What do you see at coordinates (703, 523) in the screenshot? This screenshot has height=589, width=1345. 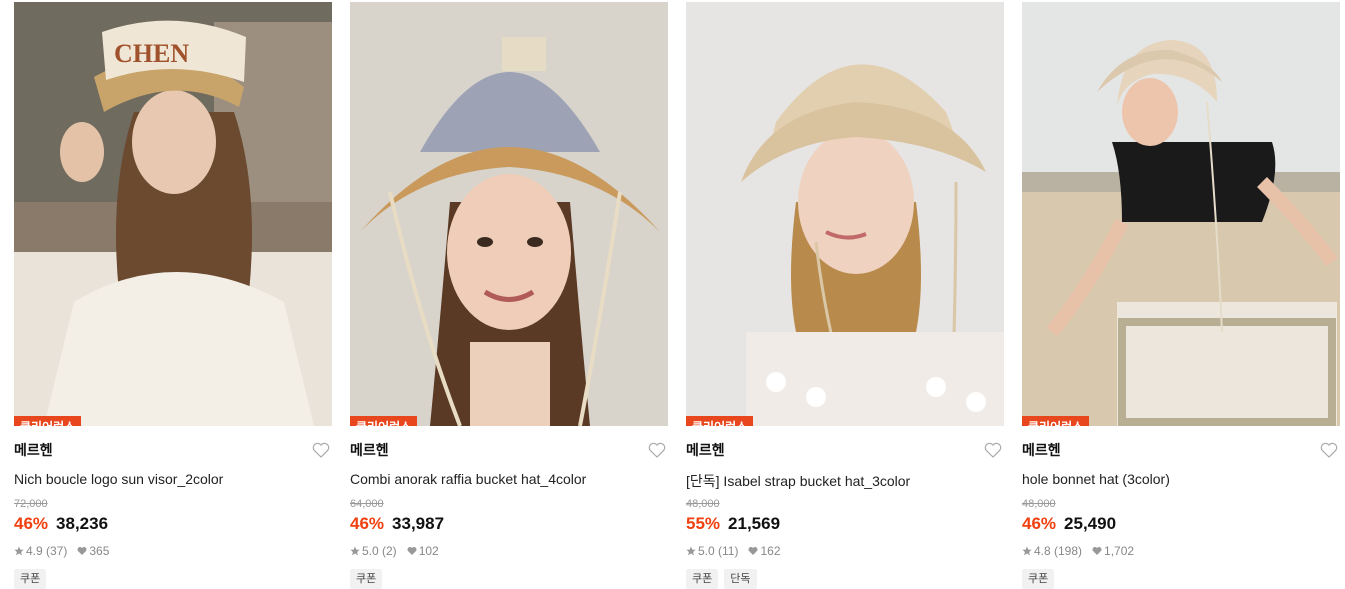 I see `discount-rate: 55%` at bounding box center [703, 523].